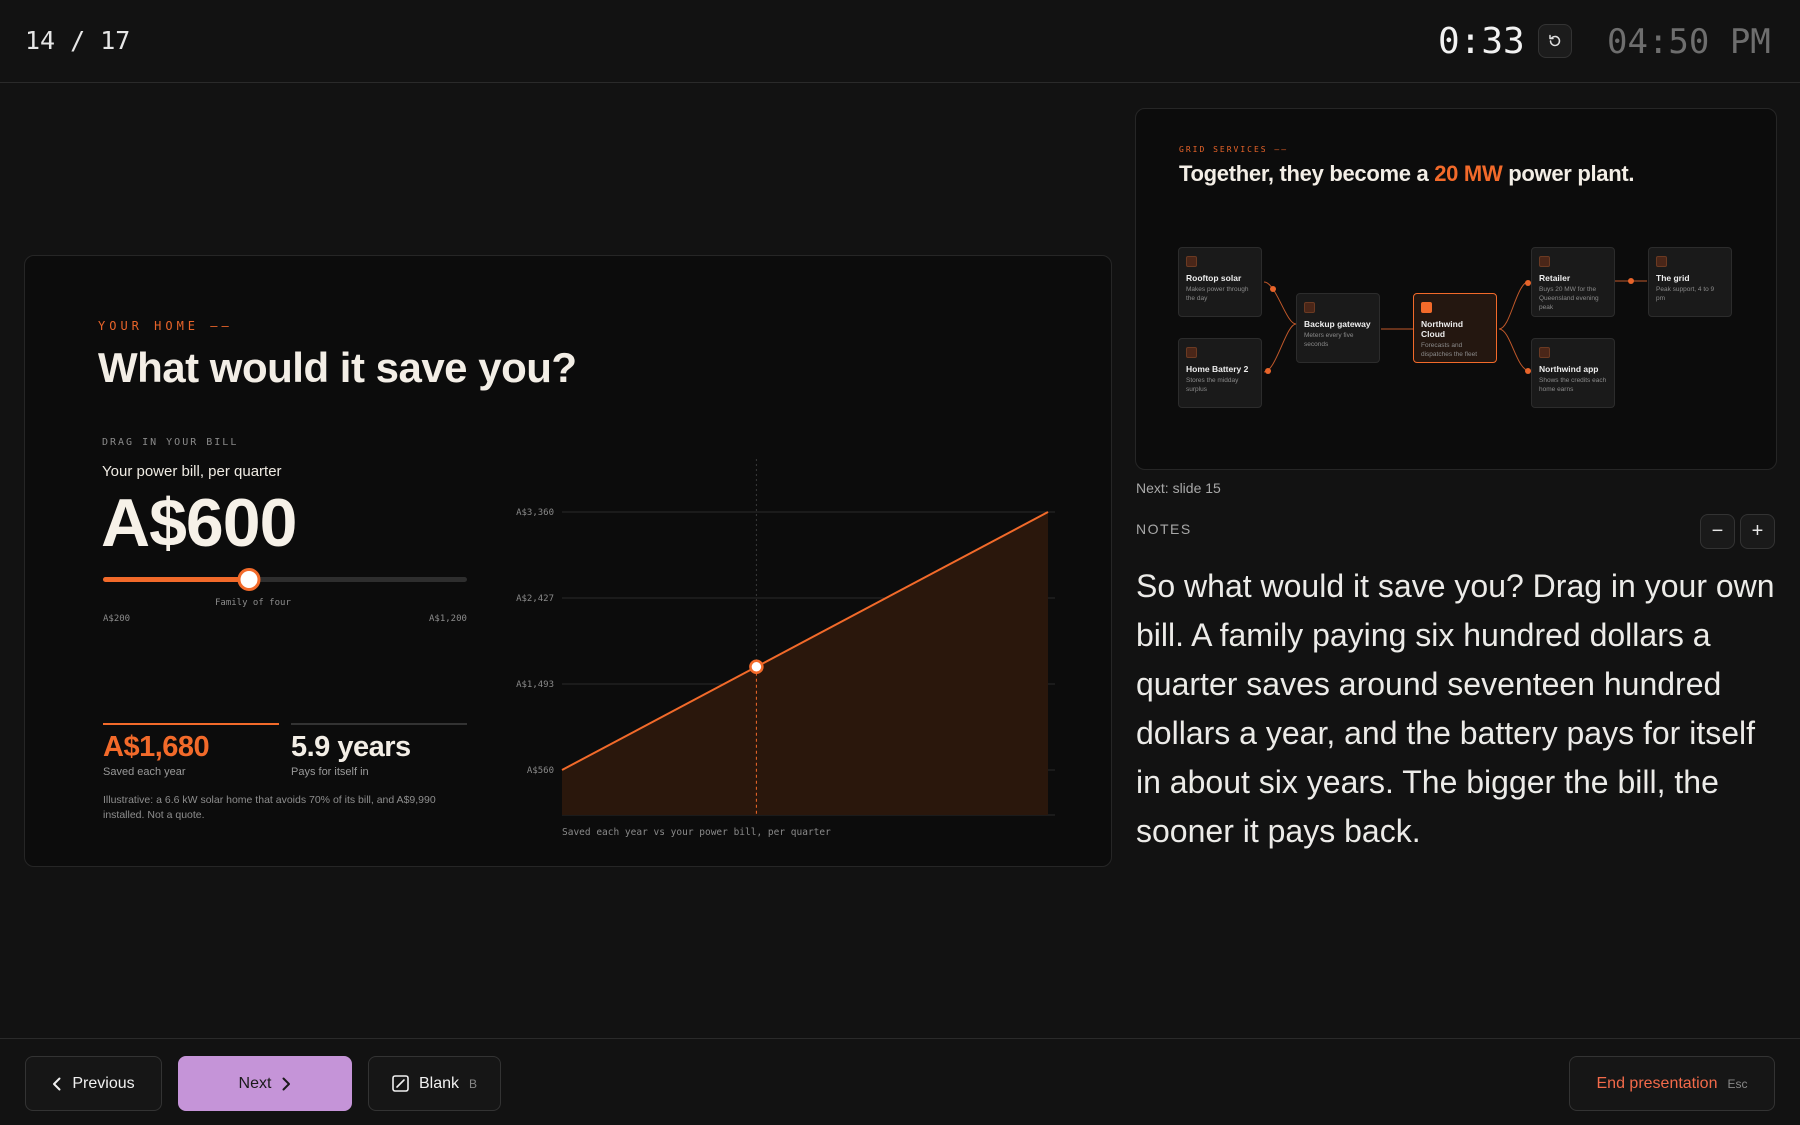  I want to click on end-label: End presentation, so click(1657, 1083).